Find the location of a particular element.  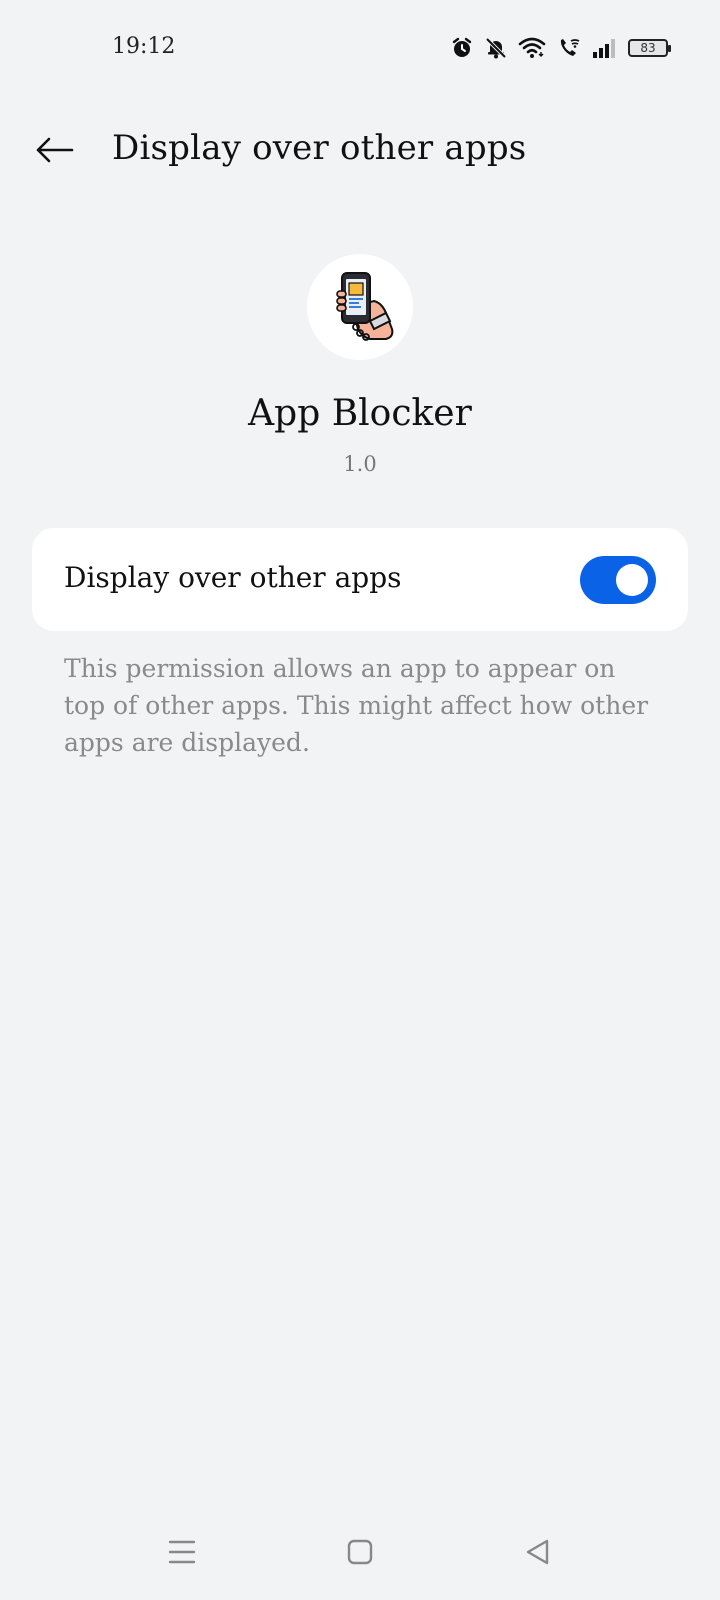

navigation-bar is located at coordinates (360, 1555).